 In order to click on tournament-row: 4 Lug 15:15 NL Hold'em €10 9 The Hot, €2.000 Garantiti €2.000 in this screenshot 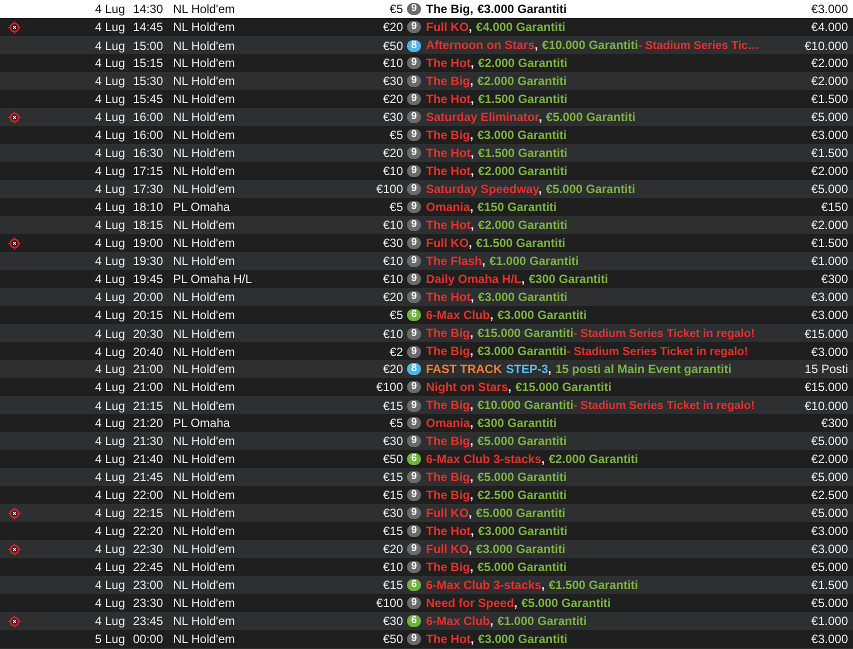, I will do `click(426, 63)`.